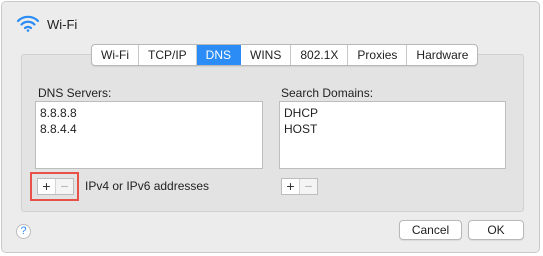  I want to click on tab-hardware: Hardware, so click(442, 55).